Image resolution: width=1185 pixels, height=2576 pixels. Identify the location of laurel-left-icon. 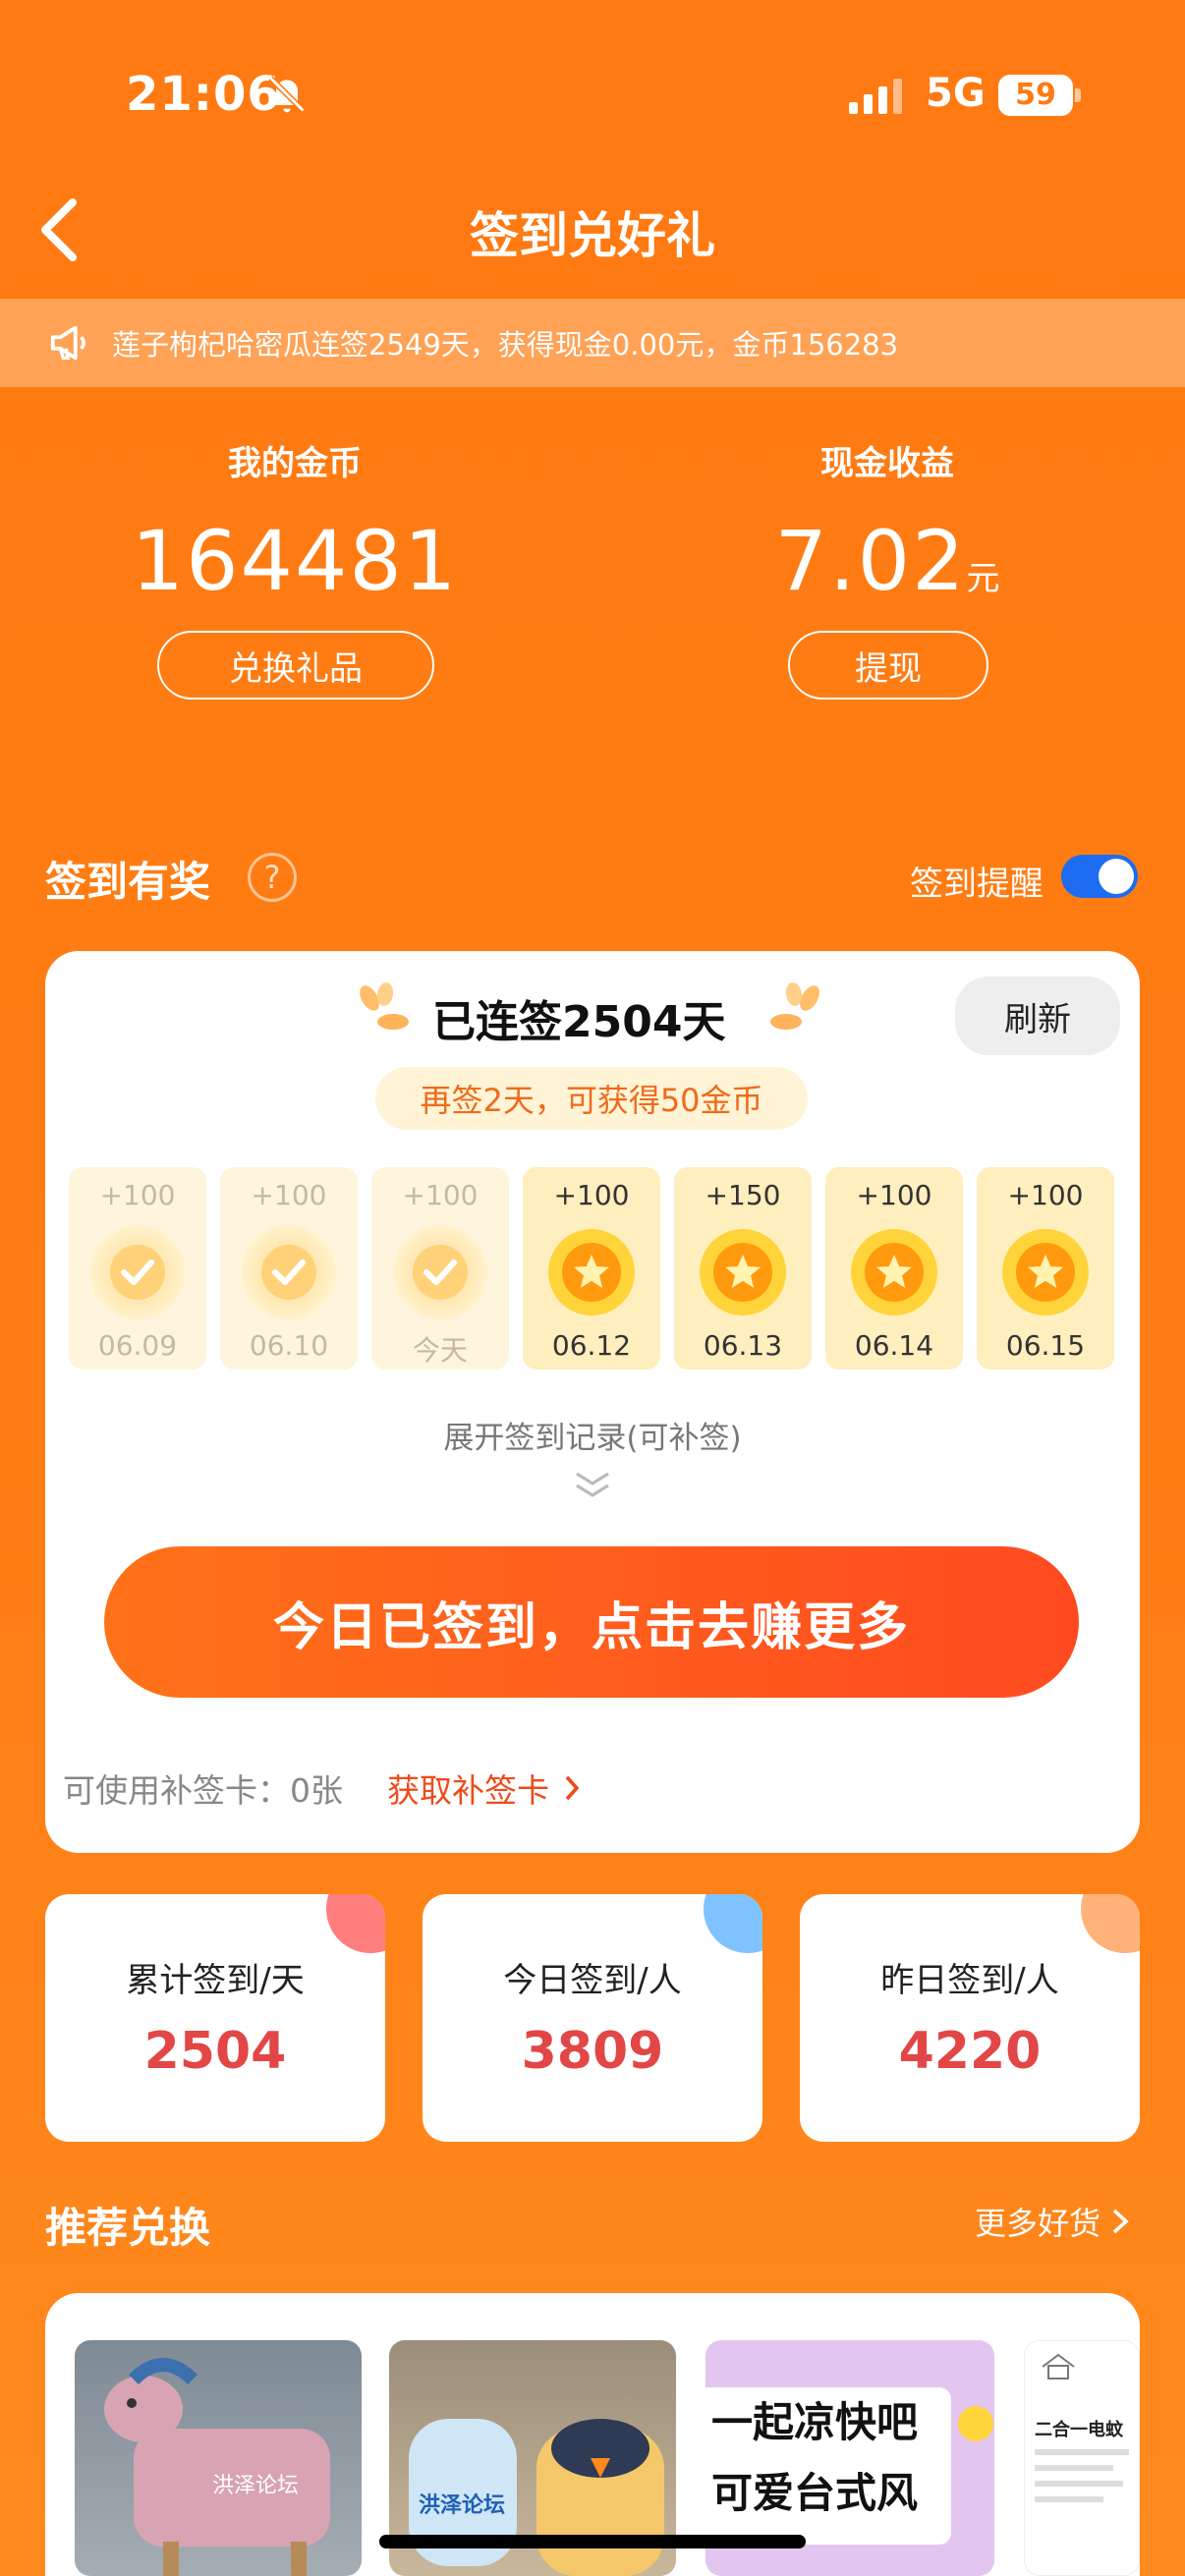
(384, 1006).